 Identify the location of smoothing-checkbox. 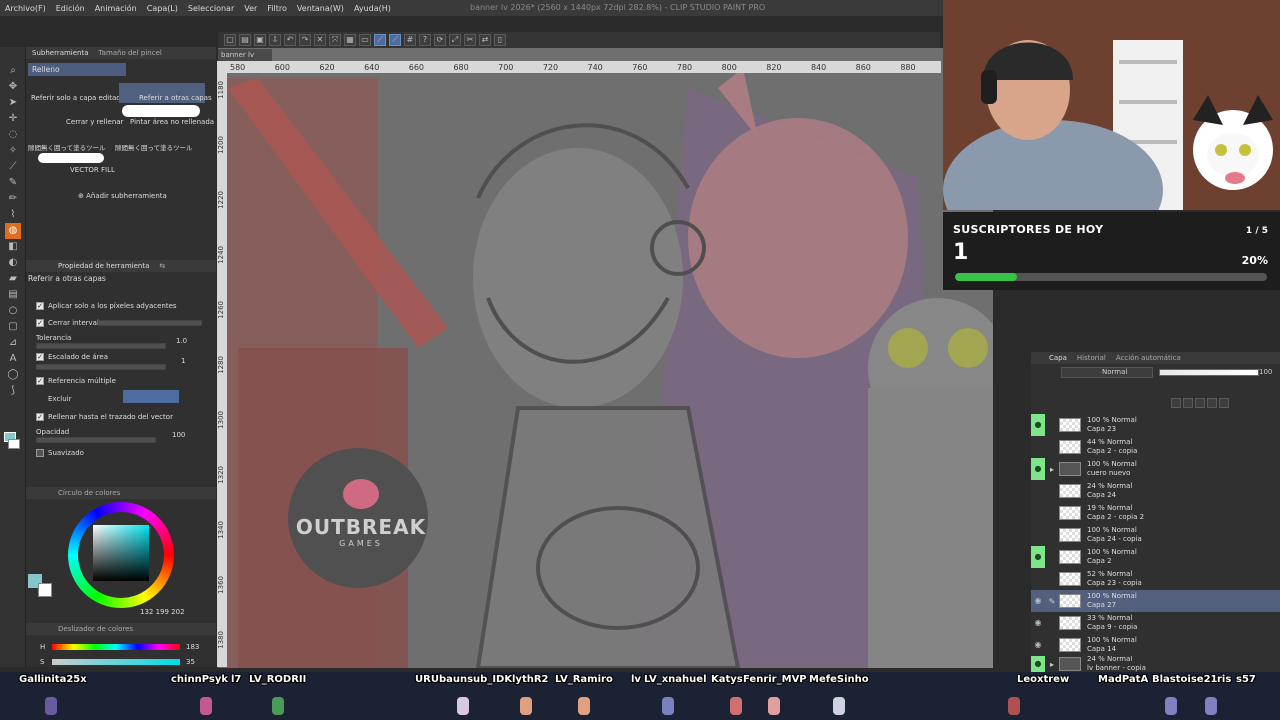
(40, 453).